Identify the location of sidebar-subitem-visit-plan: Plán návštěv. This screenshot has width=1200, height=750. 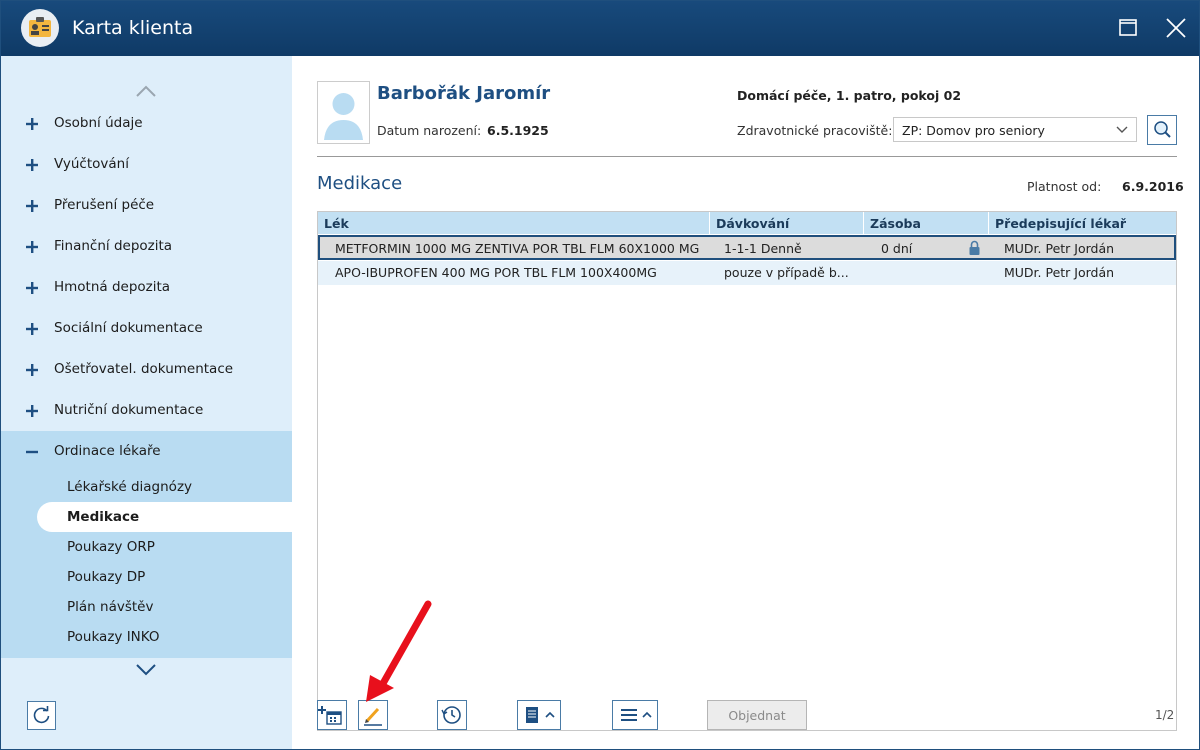
(164, 607).